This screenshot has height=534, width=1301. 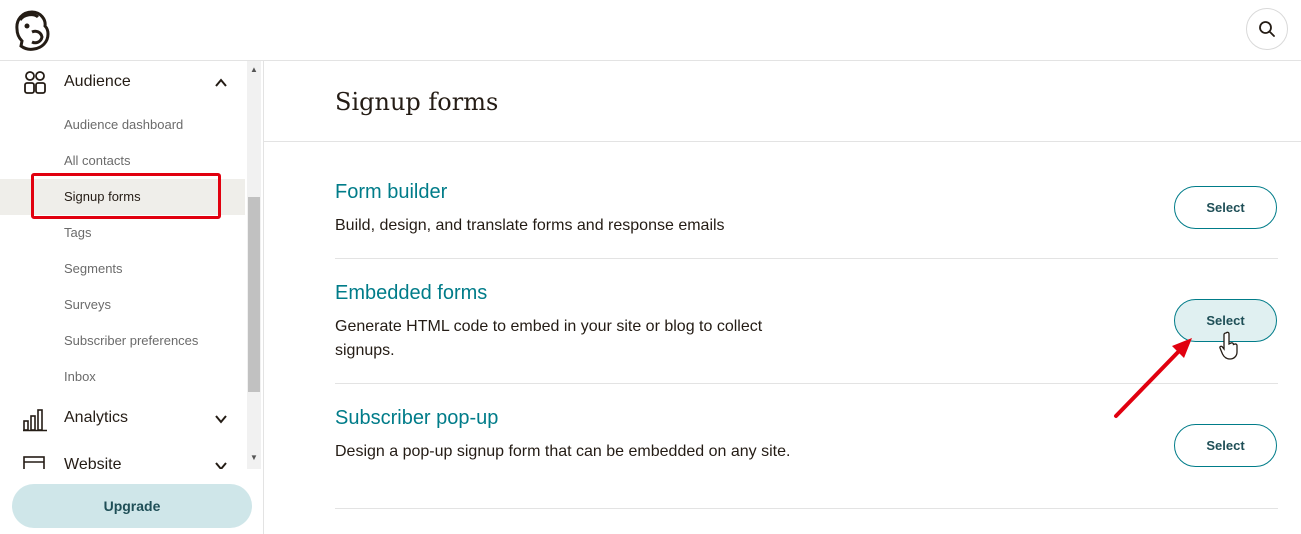 What do you see at coordinates (35, 420) in the screenshot?
I see `analytics-icon` at bounding box center [35, 420].